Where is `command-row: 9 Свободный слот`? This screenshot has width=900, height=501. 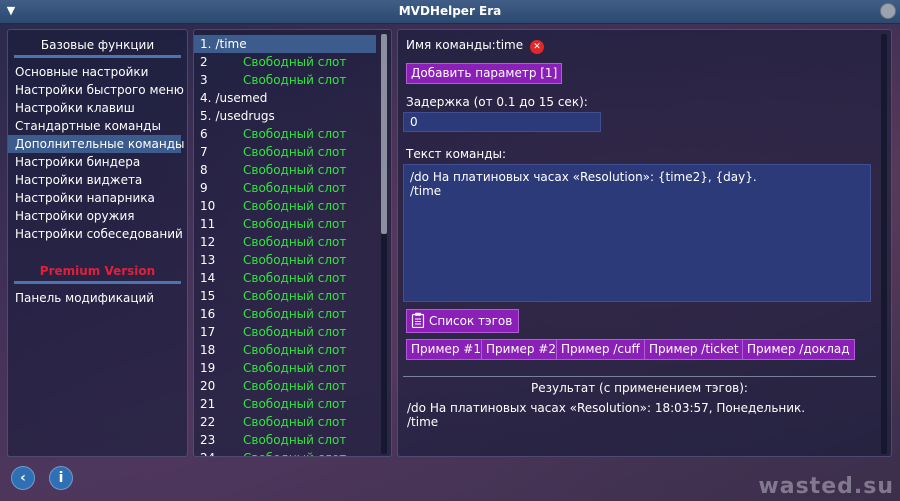 command-row: 9 Свободный слот is located at coordinates (285, 188).